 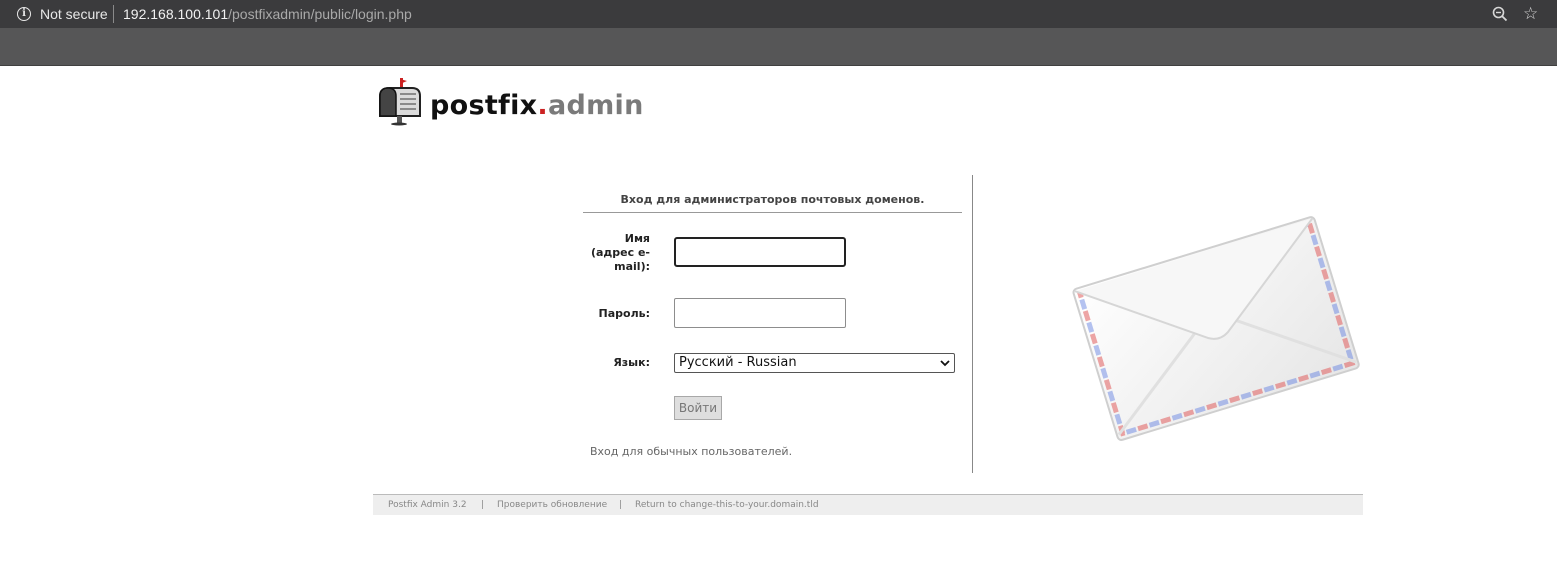 I want to click on logo-text-postfix: postfix, so click(x=484, y=105).